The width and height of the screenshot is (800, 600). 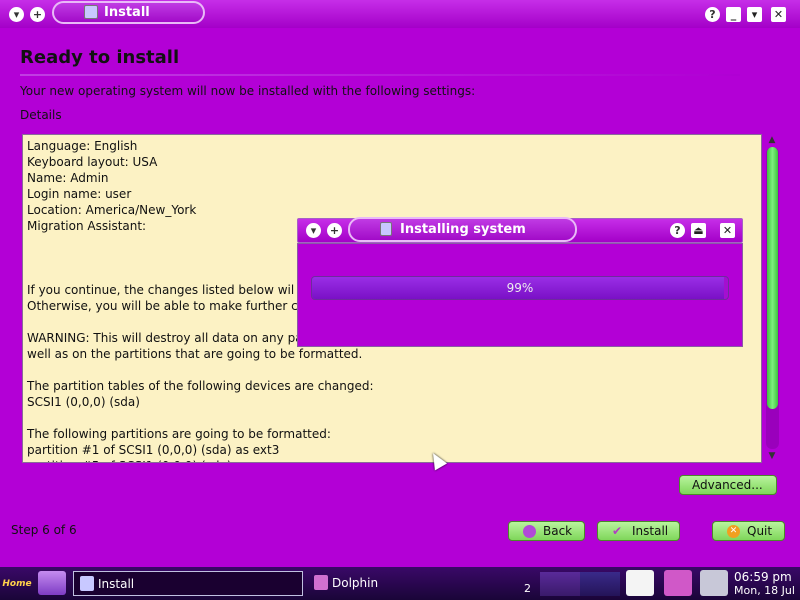 I want to click on back-button: Back, so click(x=546, y=531).